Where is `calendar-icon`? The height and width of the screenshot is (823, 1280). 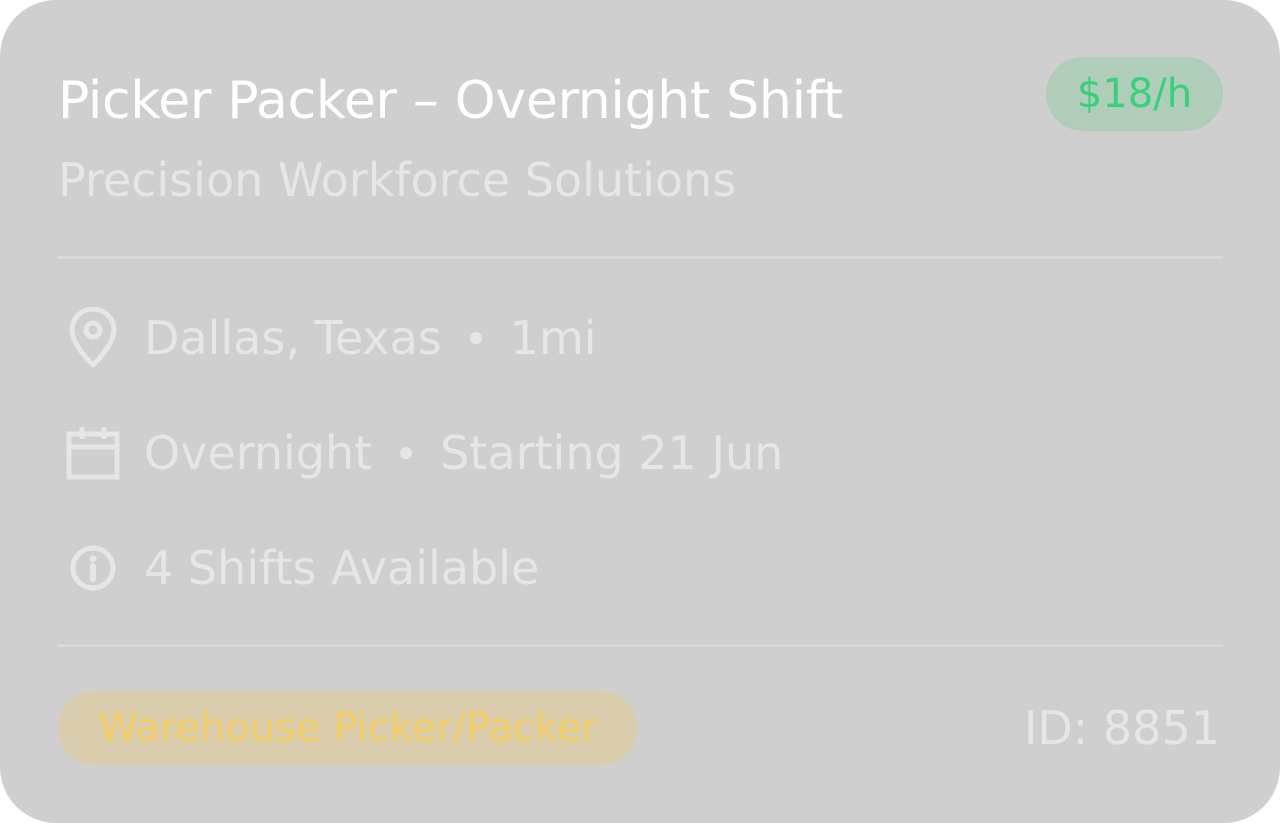
calendar-icon is located at coordinates (93, 453).